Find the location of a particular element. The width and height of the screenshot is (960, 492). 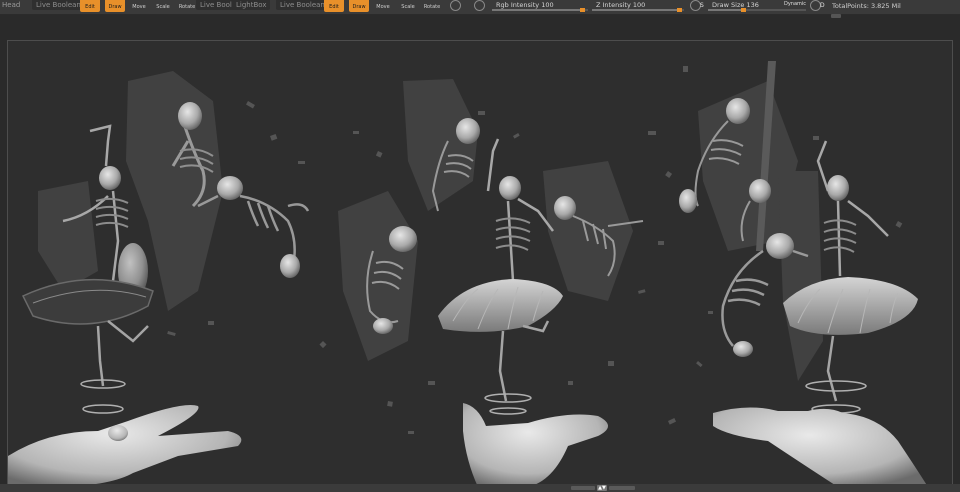

draw-size-knob is located at coordinates (743, 10).